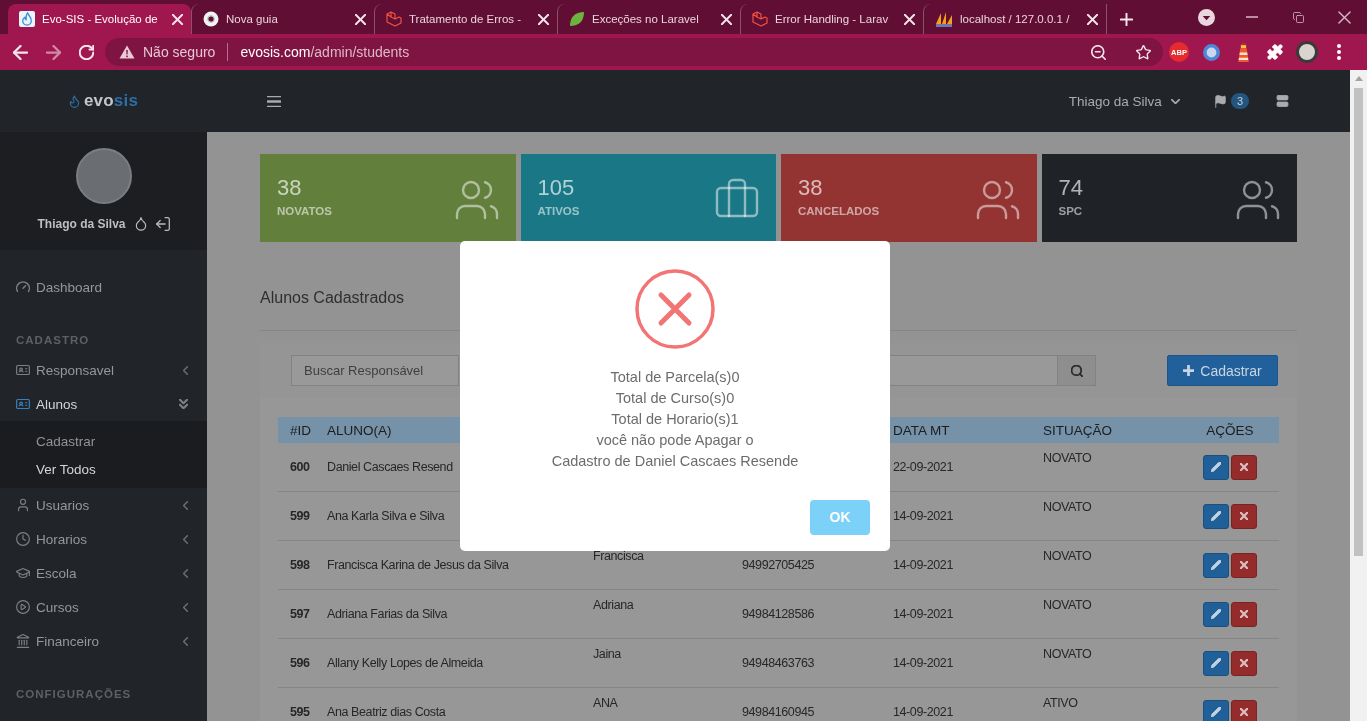 This screenshot has height=721, width=1367. I want to click on menu-item: Financeiro, so click(103, 641).